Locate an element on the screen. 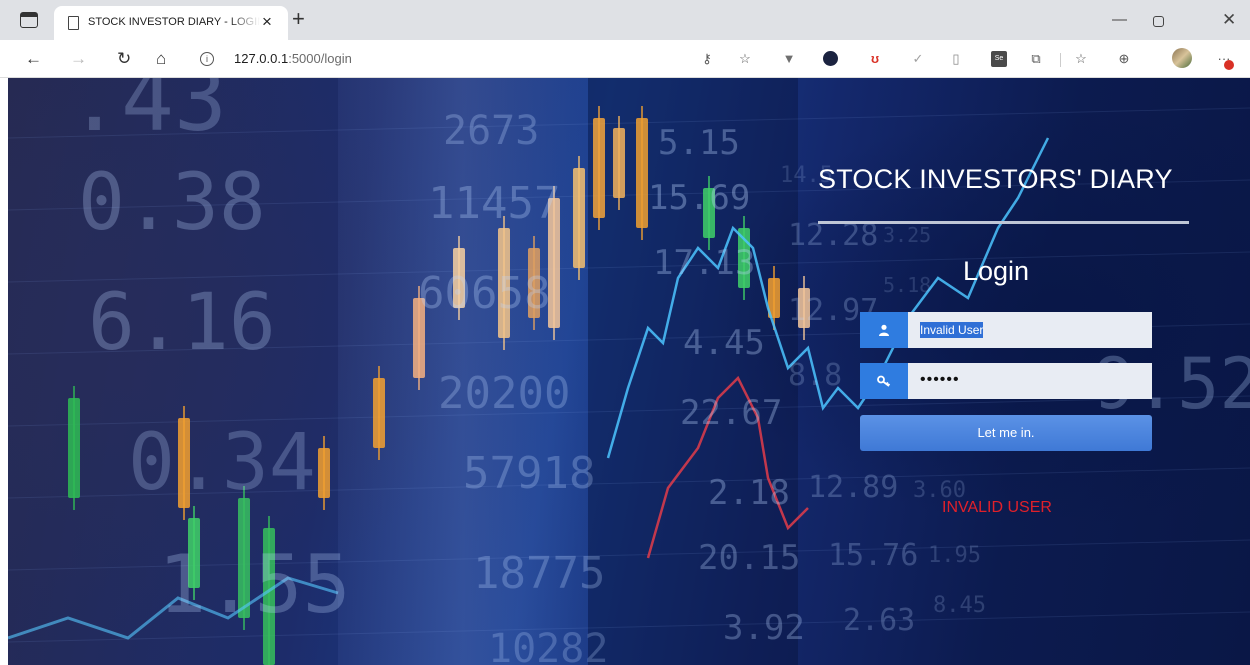  login-submit-button: Let me in. is located at coordinates (1006, 433).